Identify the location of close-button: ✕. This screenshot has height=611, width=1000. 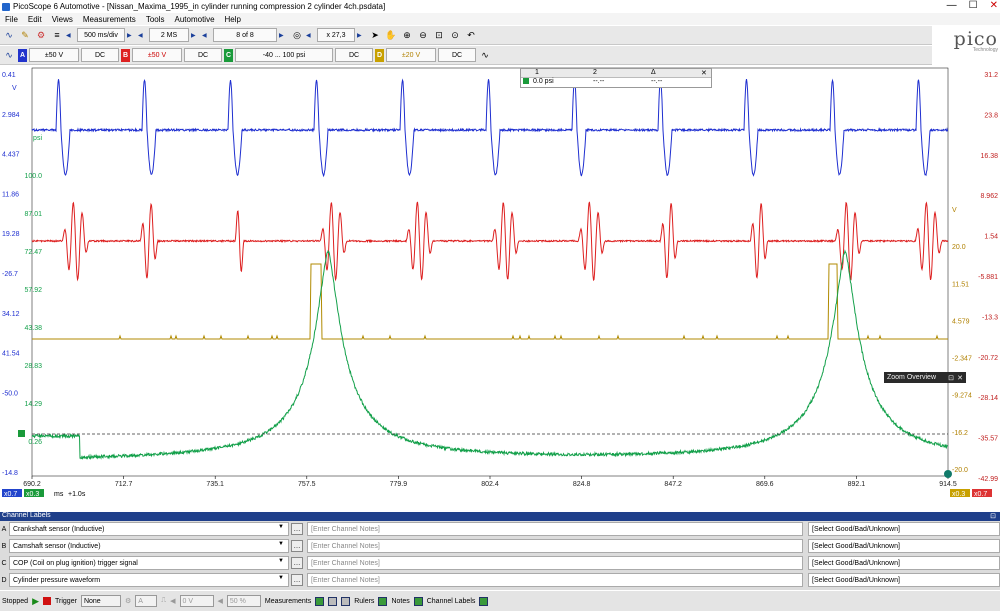
(994, 5).